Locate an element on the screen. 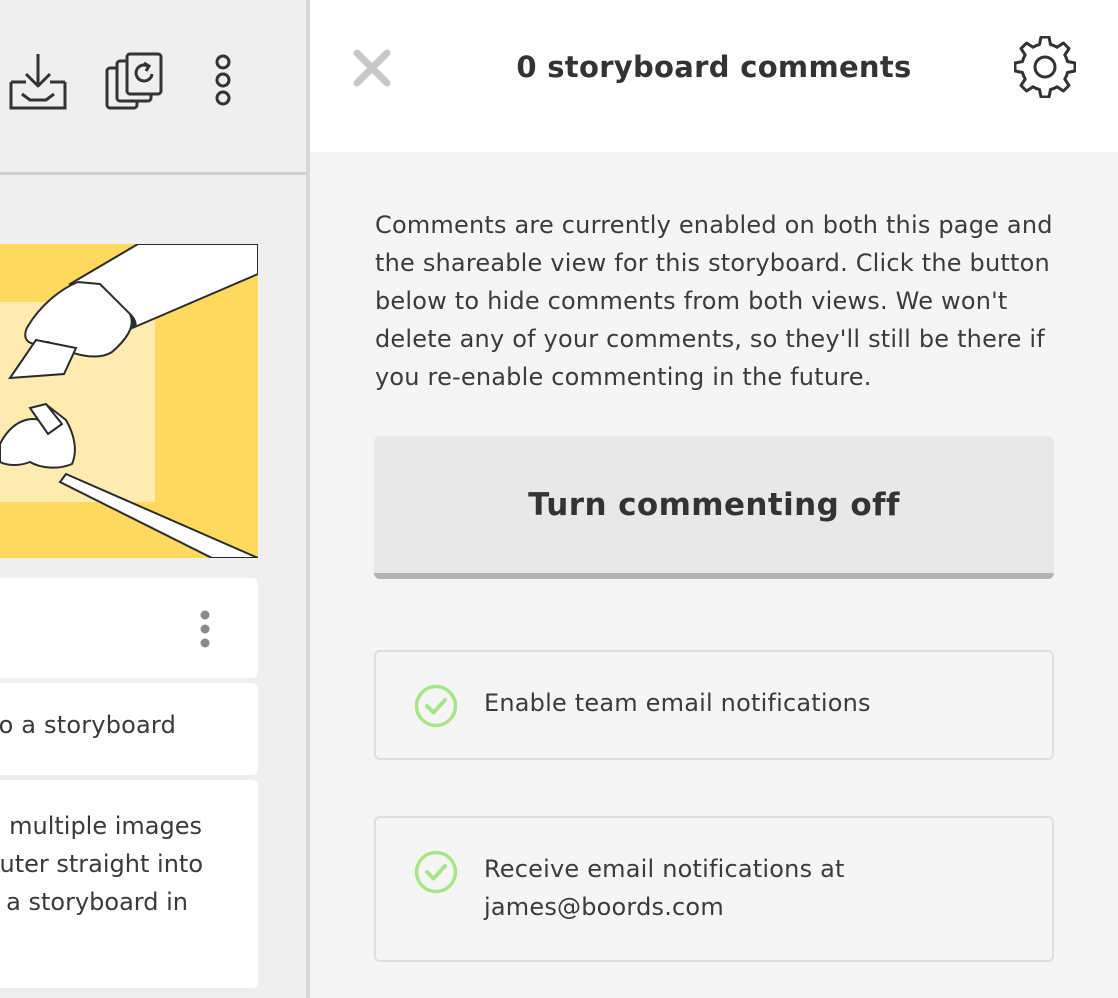 Image resolution: width=1118 pixels, height=998 pixels. option-label-line: Receive email notifications at is located at coordinates (664, 869).